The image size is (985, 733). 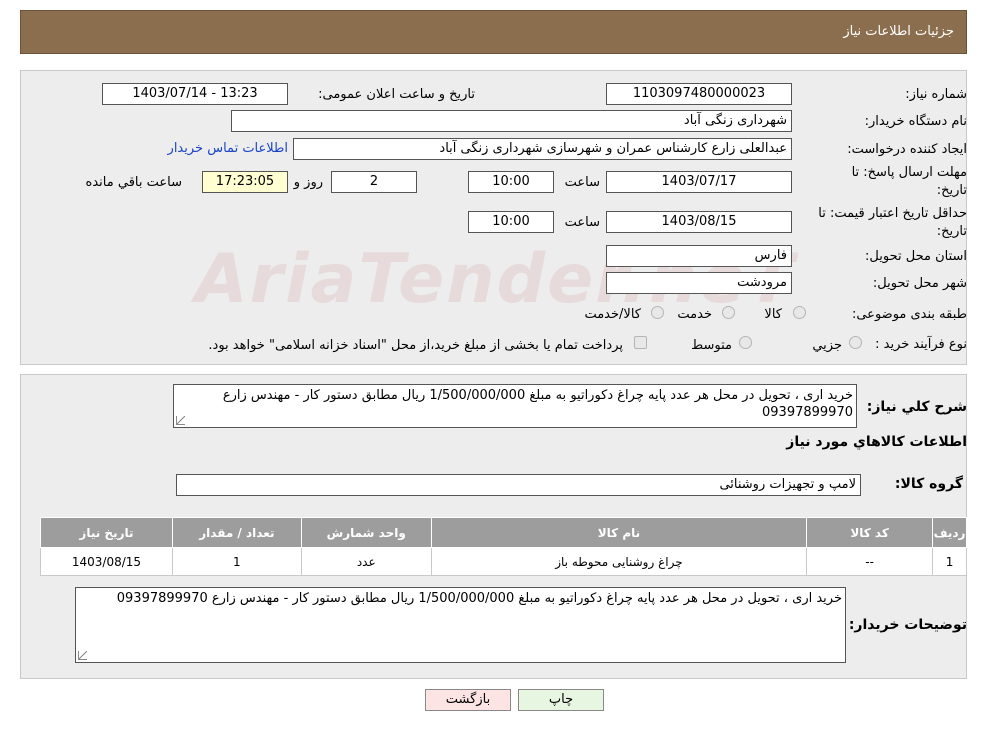 What do you see at coordinates (396, 94) in the screenshot?
I see `announce-label: تاریخ و ساعت اعلان عمومی:` at bounding box center [396, 94].